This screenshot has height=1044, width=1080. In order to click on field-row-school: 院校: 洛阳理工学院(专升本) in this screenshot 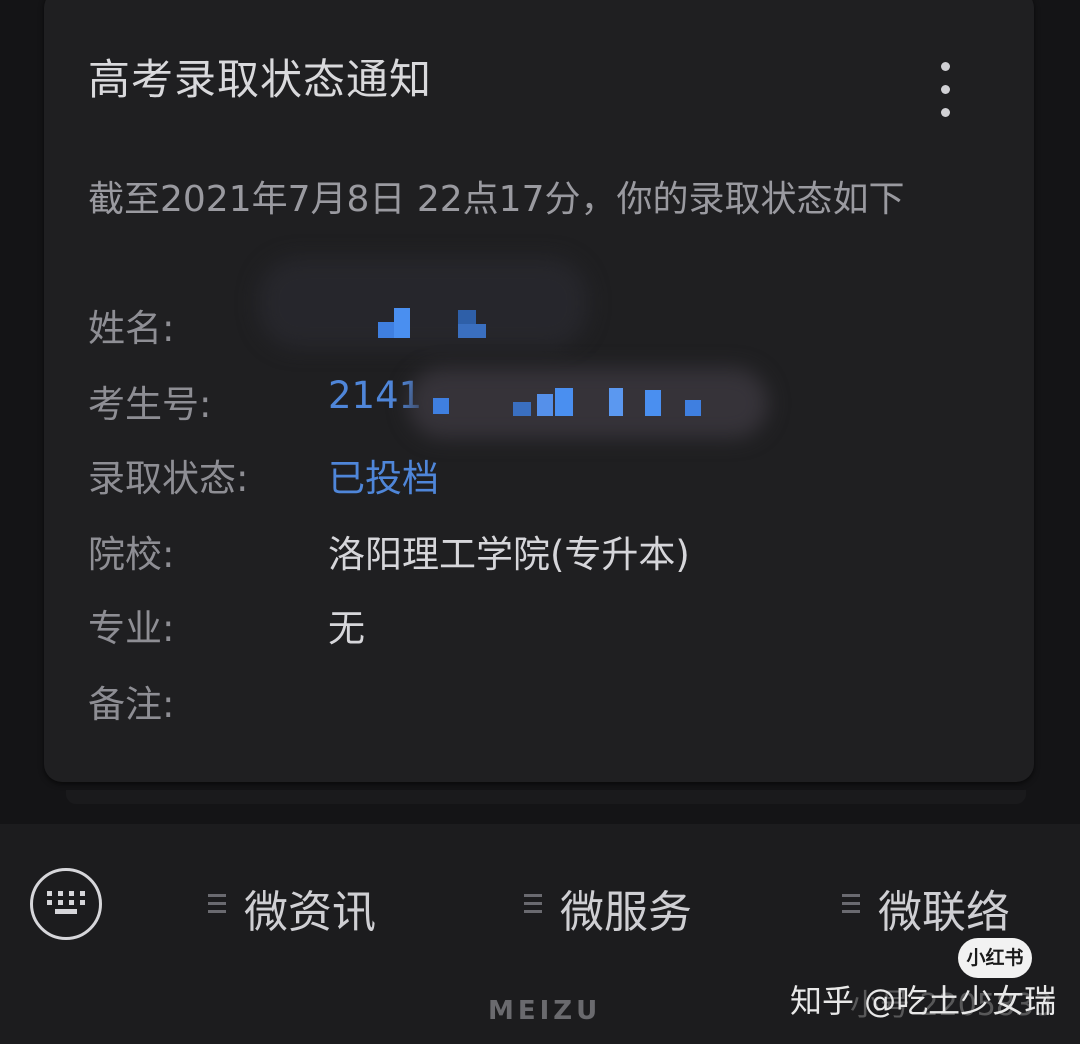, I will do `click(538, 550)`.